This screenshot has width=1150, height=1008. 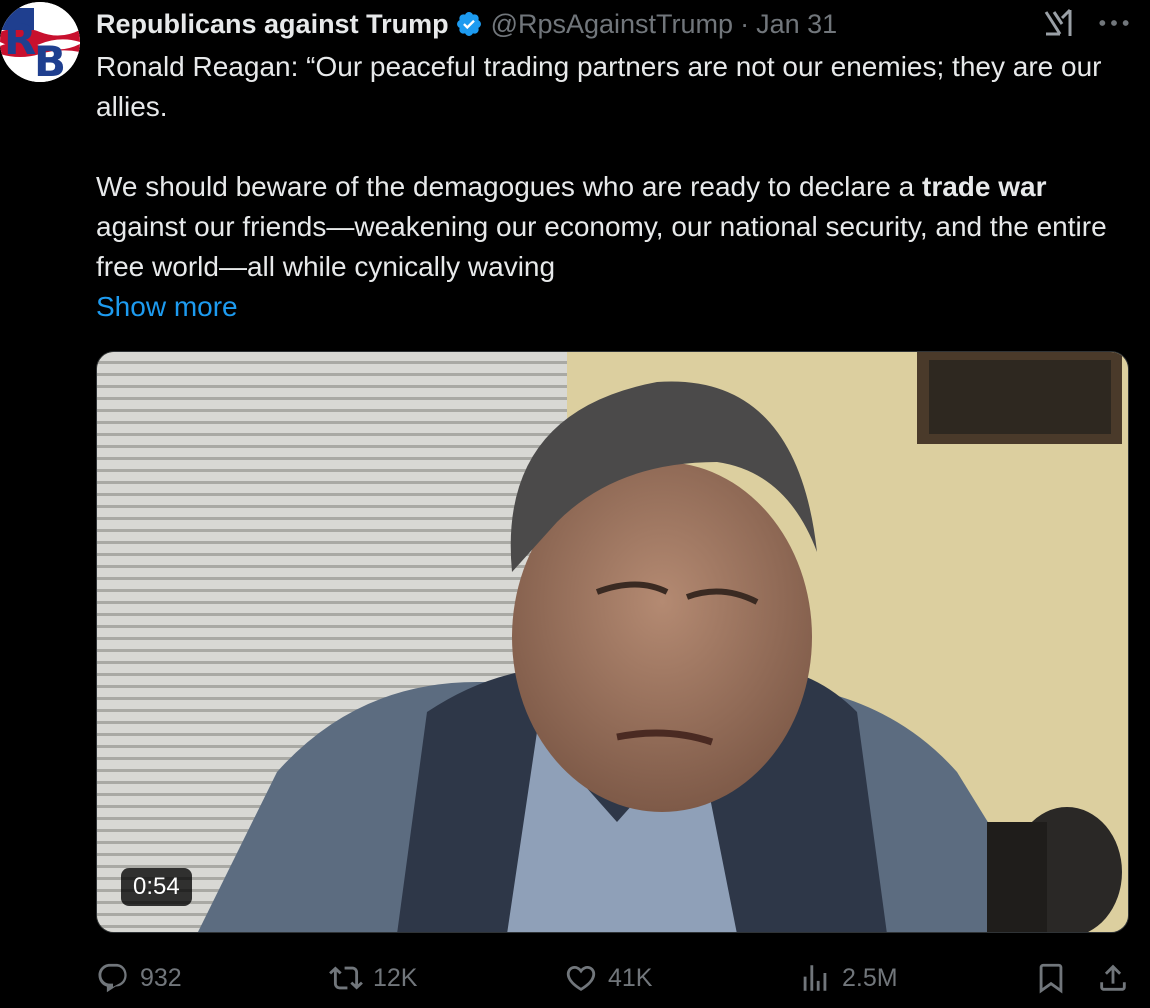 What do you see at coordinates (20, 39) in the screenshot?
I see `svg-text: R` at bounding box center [20, 39].